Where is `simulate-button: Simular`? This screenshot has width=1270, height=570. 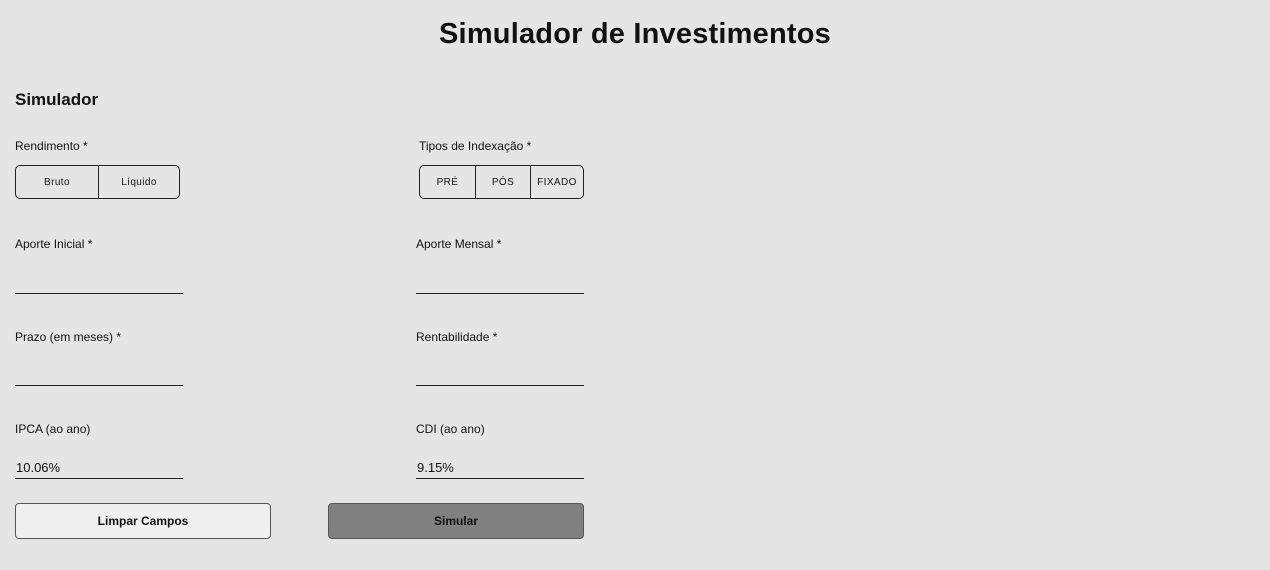
simulate-button: Simular is located at coordinates (456, 521).